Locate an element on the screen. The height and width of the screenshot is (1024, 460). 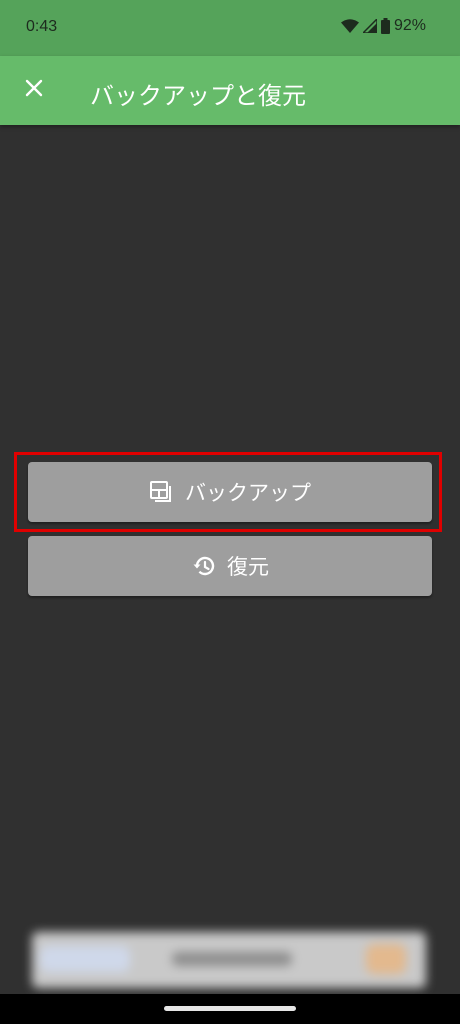
battery-icon is located at coordinates (385, 26).